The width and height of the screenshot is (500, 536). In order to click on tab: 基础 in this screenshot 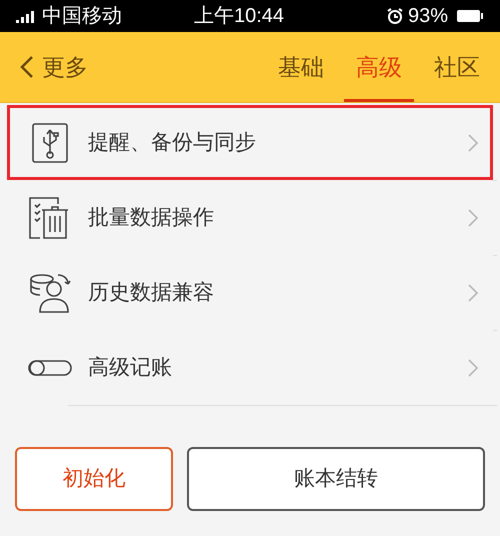, I will do `click(301, 67)`.